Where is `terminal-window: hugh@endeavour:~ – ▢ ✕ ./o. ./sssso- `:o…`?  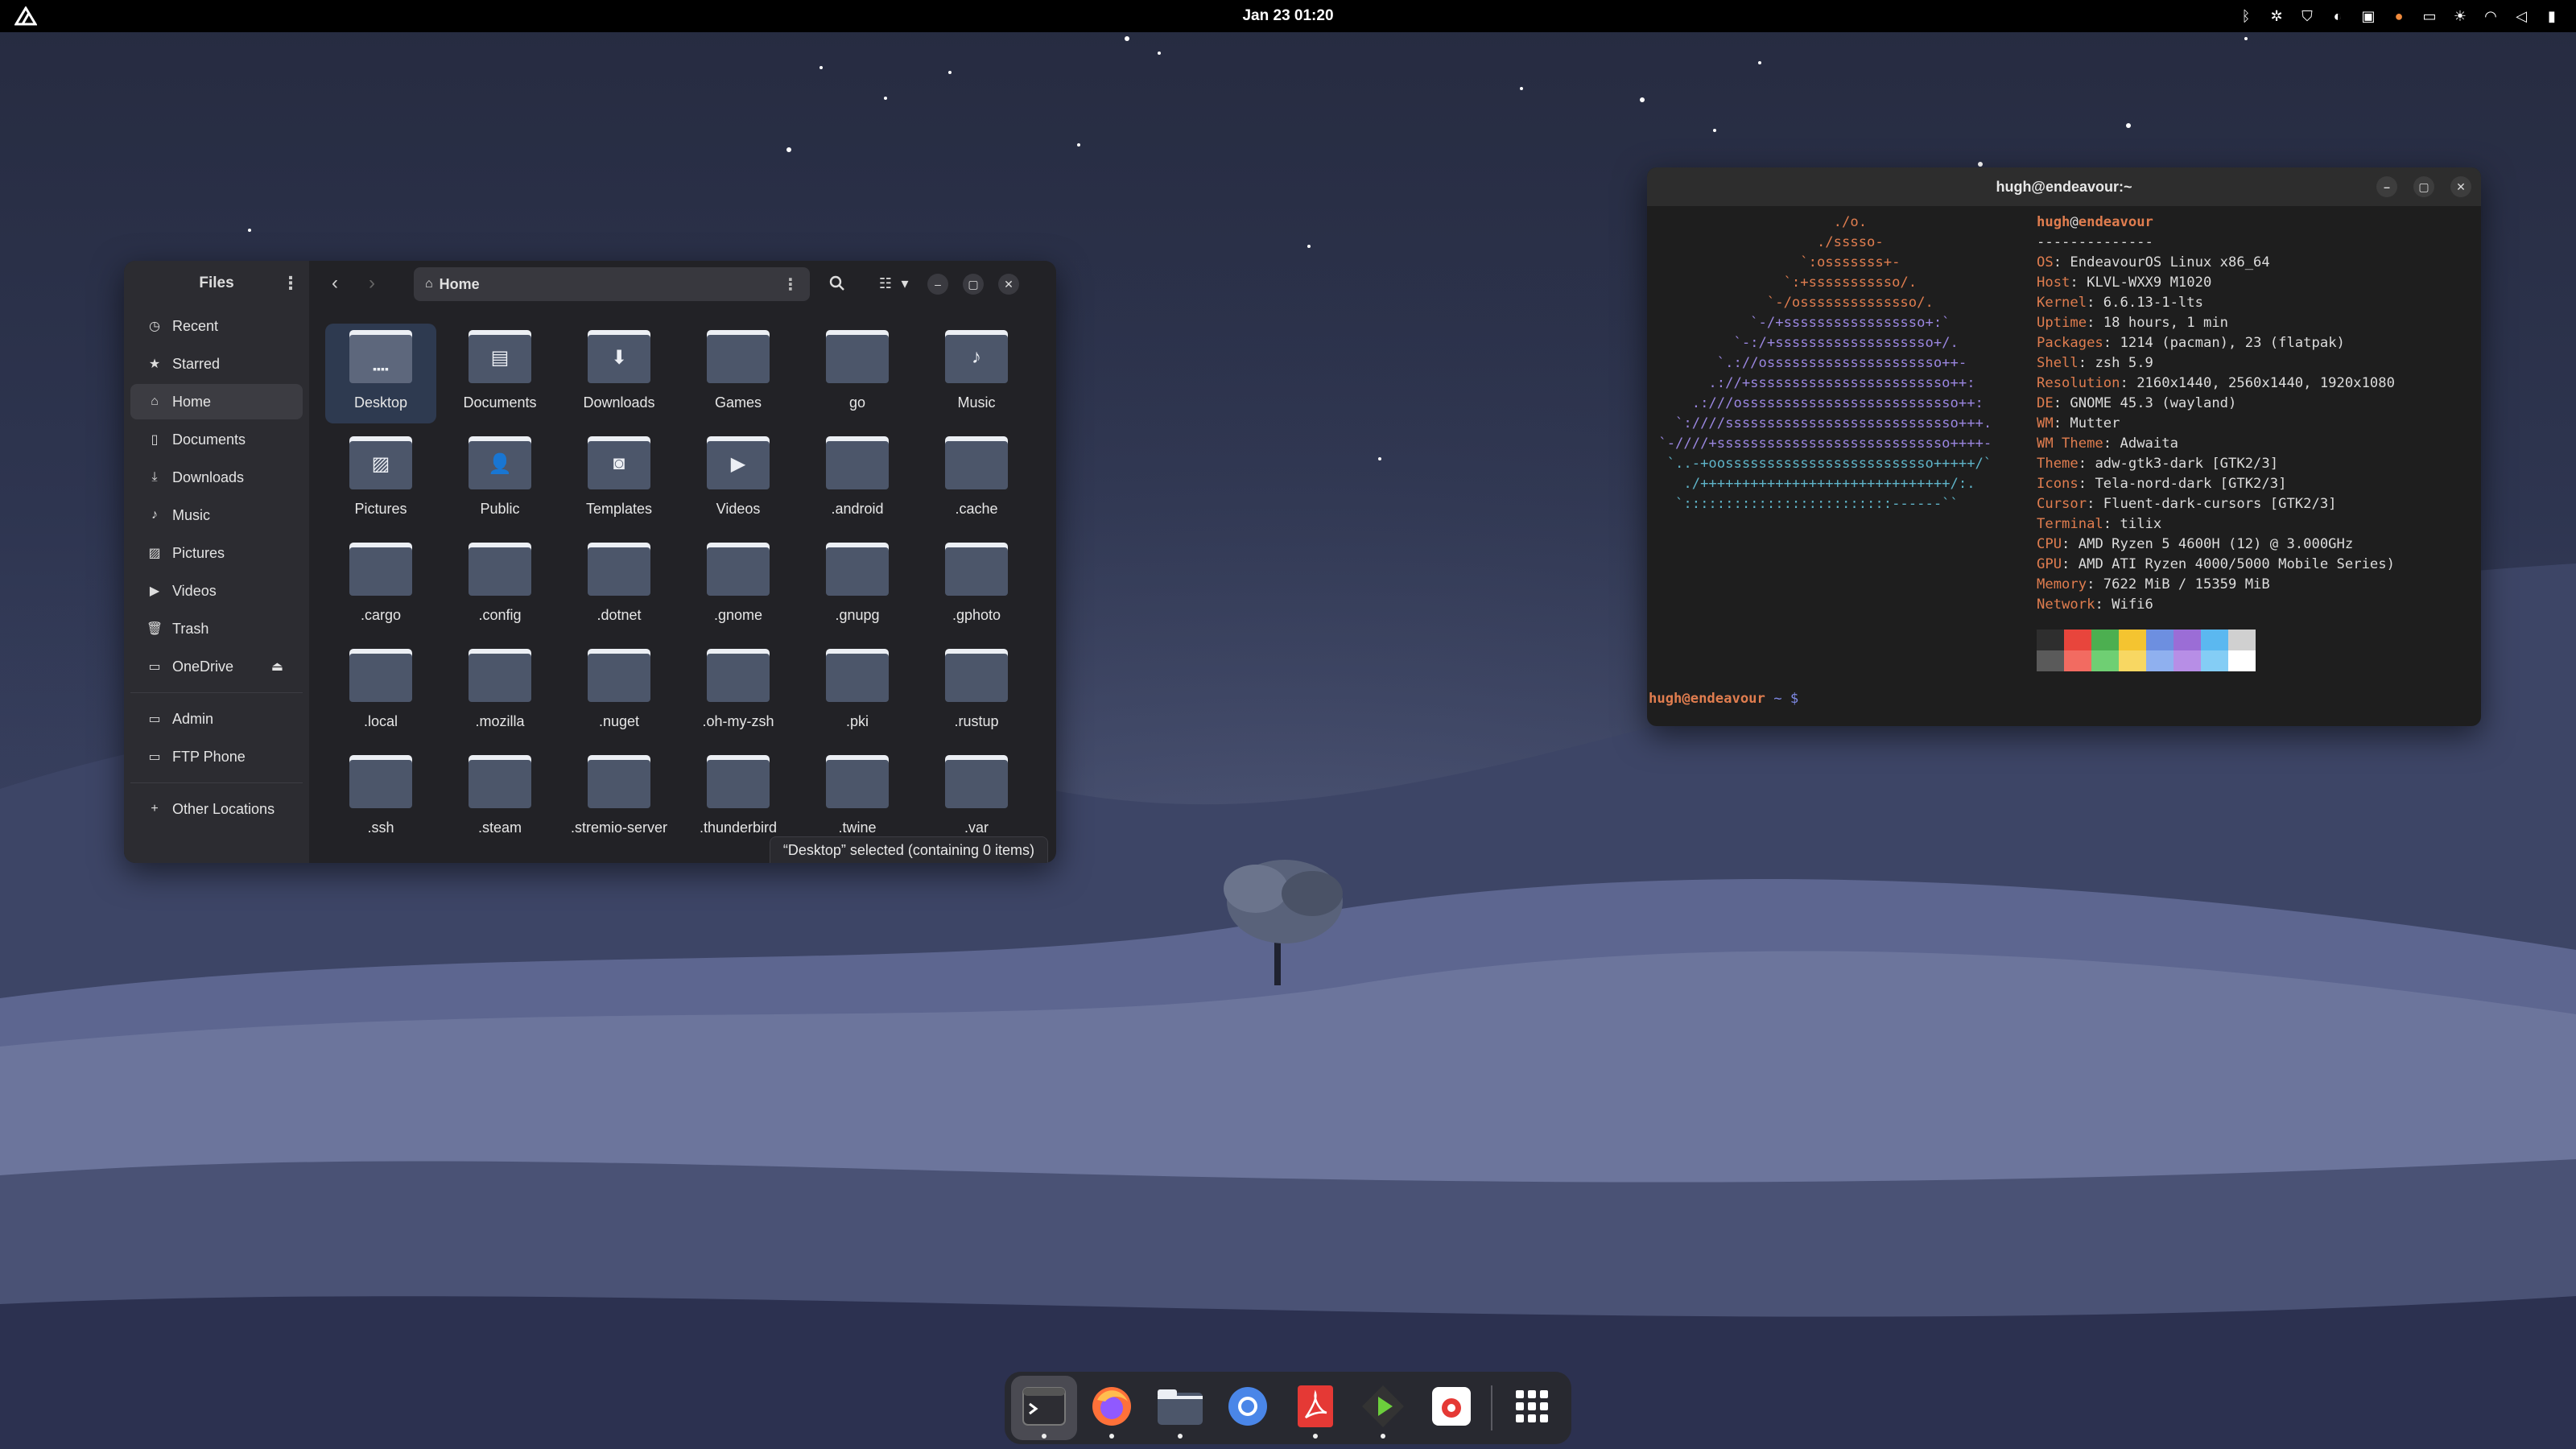 terminal-window: hugh@endeavour:~ – ▢ ✕ ./o. ./sssso- `:o… is located at coordinates (2064, 446).